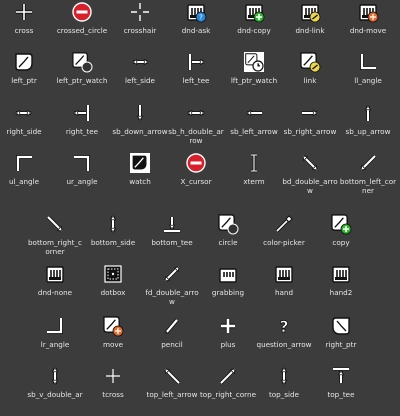 The height and width of the screenshot is (416, 400). I want to click on bottom-right-corner-icon, so click(55, 224).